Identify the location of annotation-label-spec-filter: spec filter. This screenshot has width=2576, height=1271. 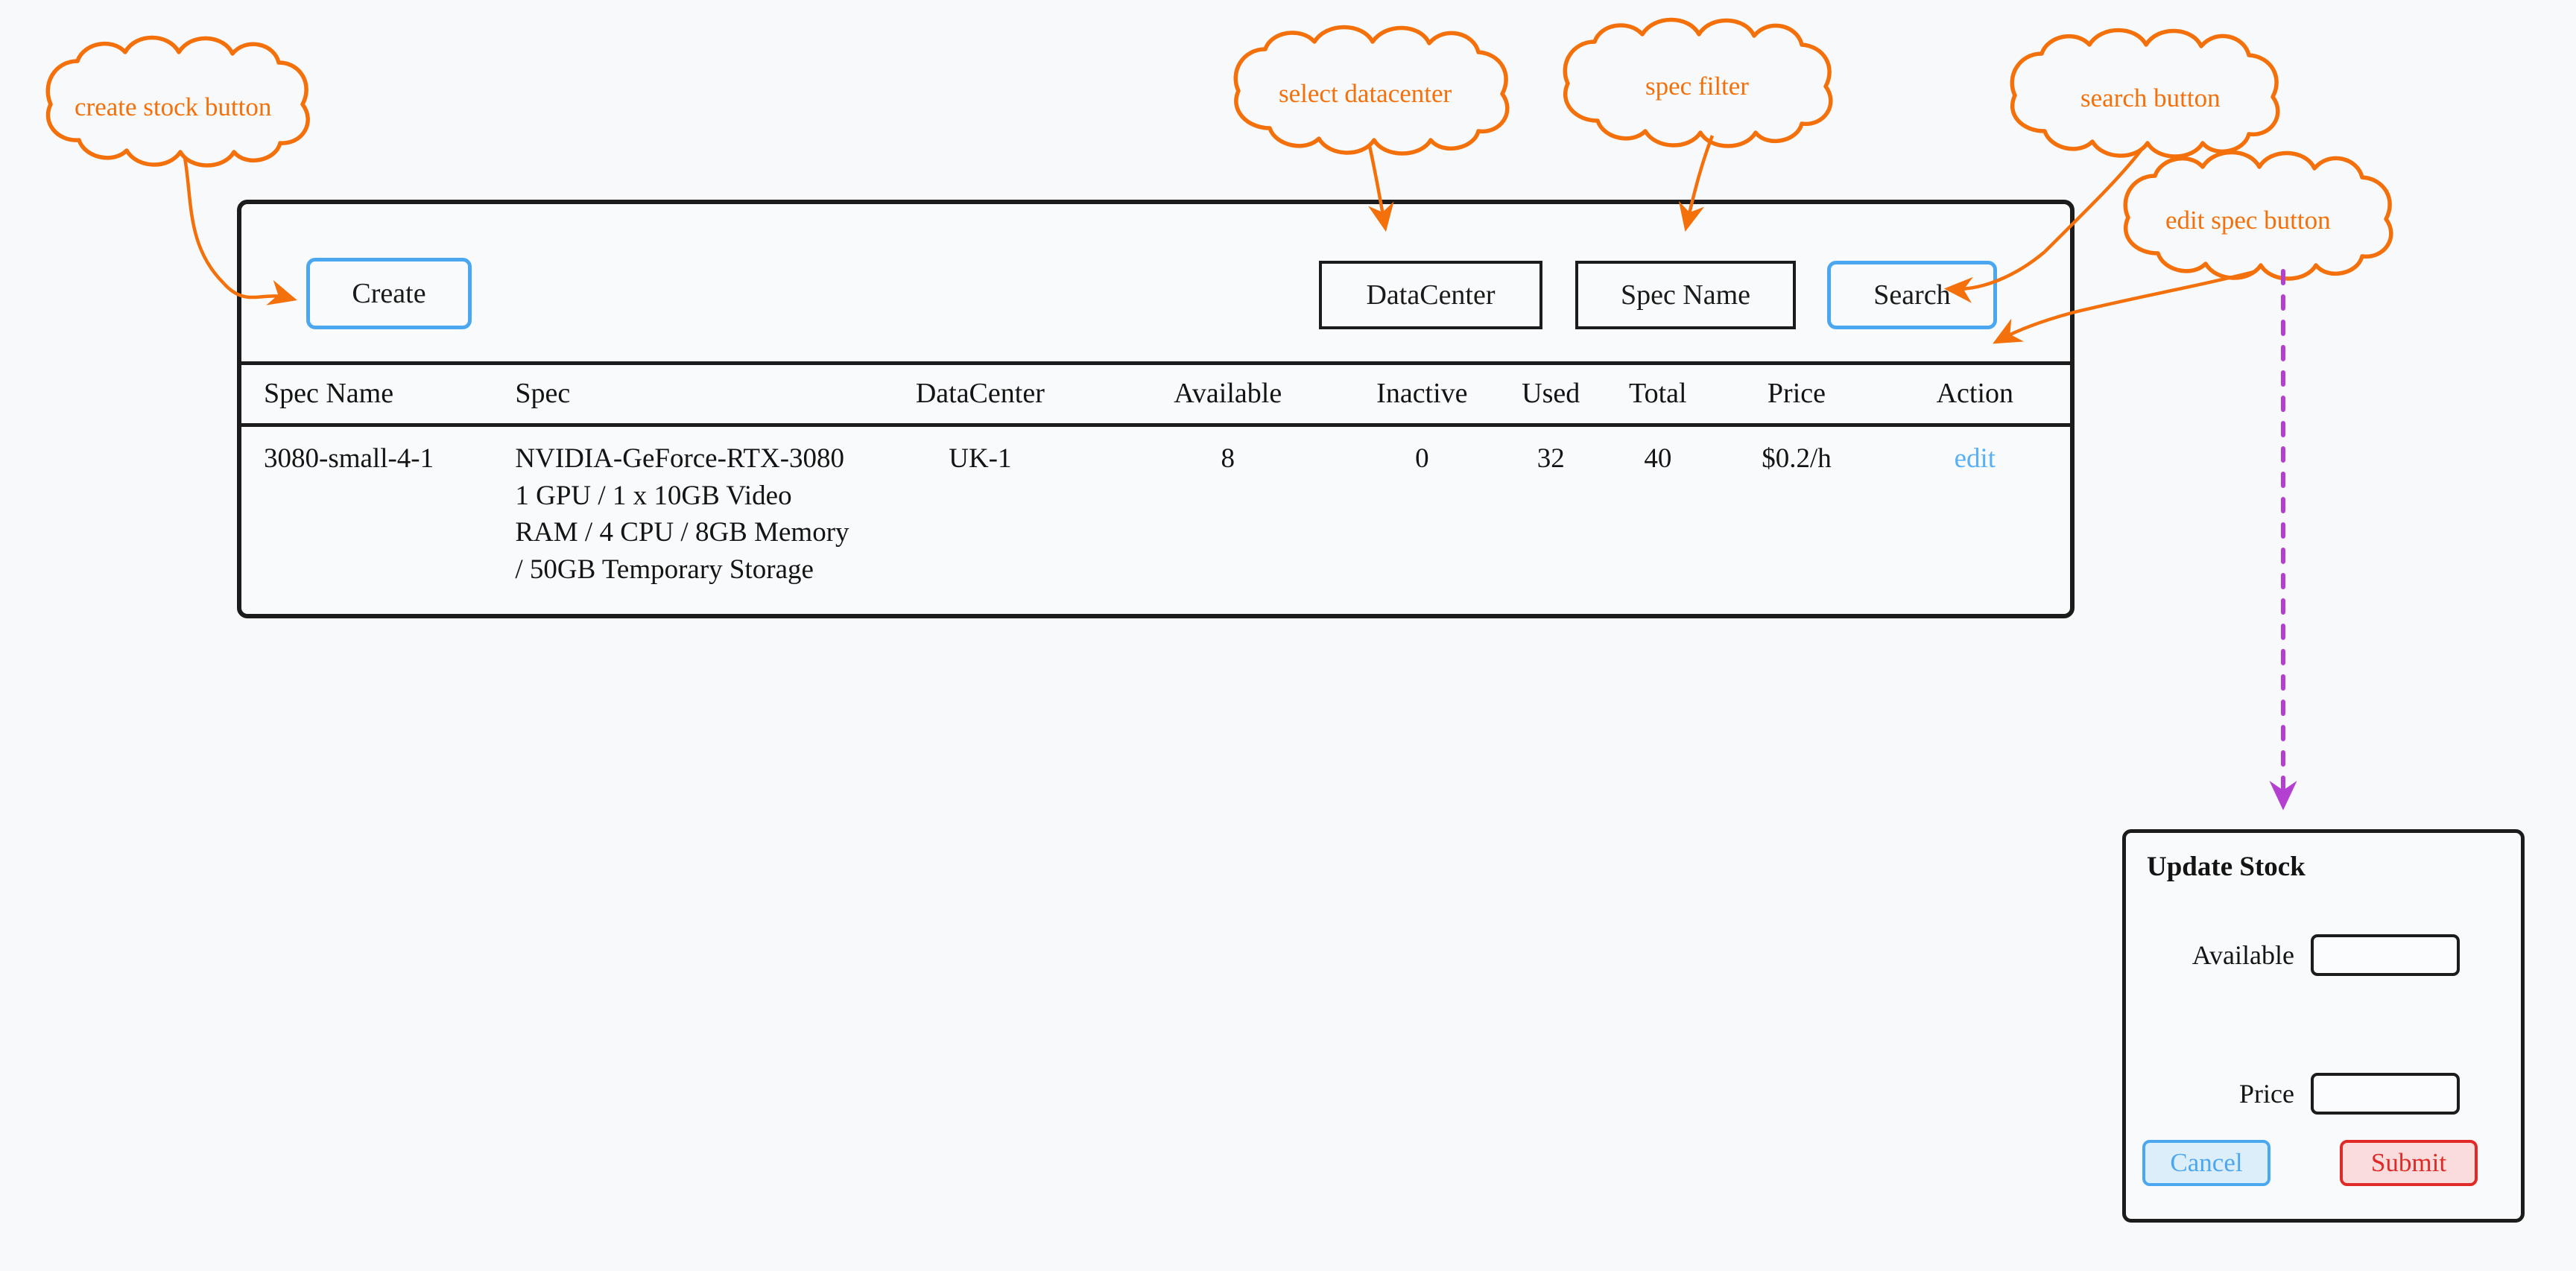
(1697, 86).